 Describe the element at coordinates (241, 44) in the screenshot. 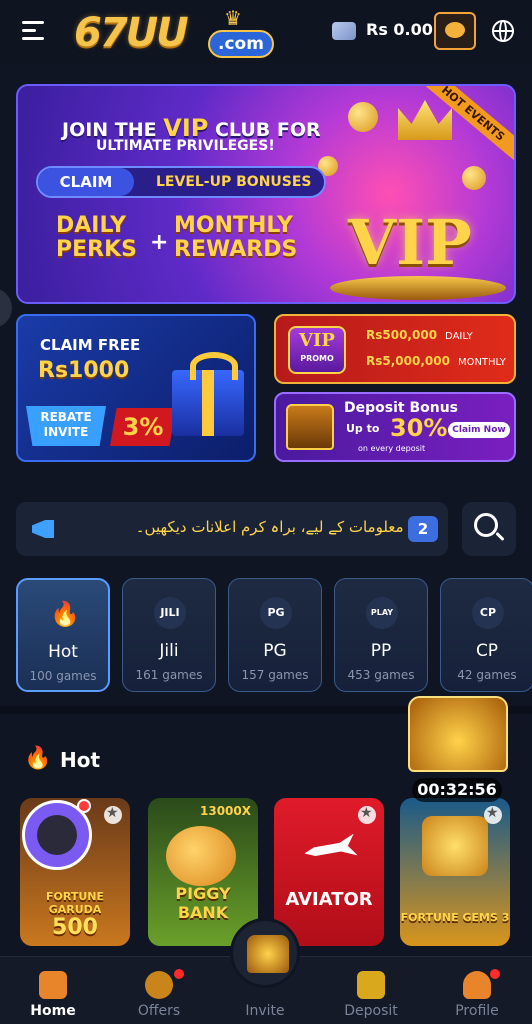

I see `logo-domain: .com` at that location.